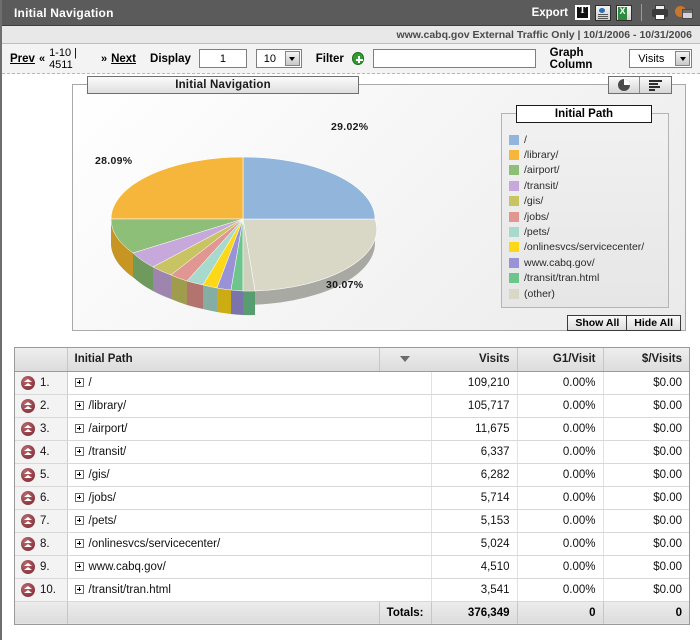 This screenshot has width=700, height=640. Describe the element at coordinates (588, 201) in the screenshot. I see `legend-item: /gis/` at that location.